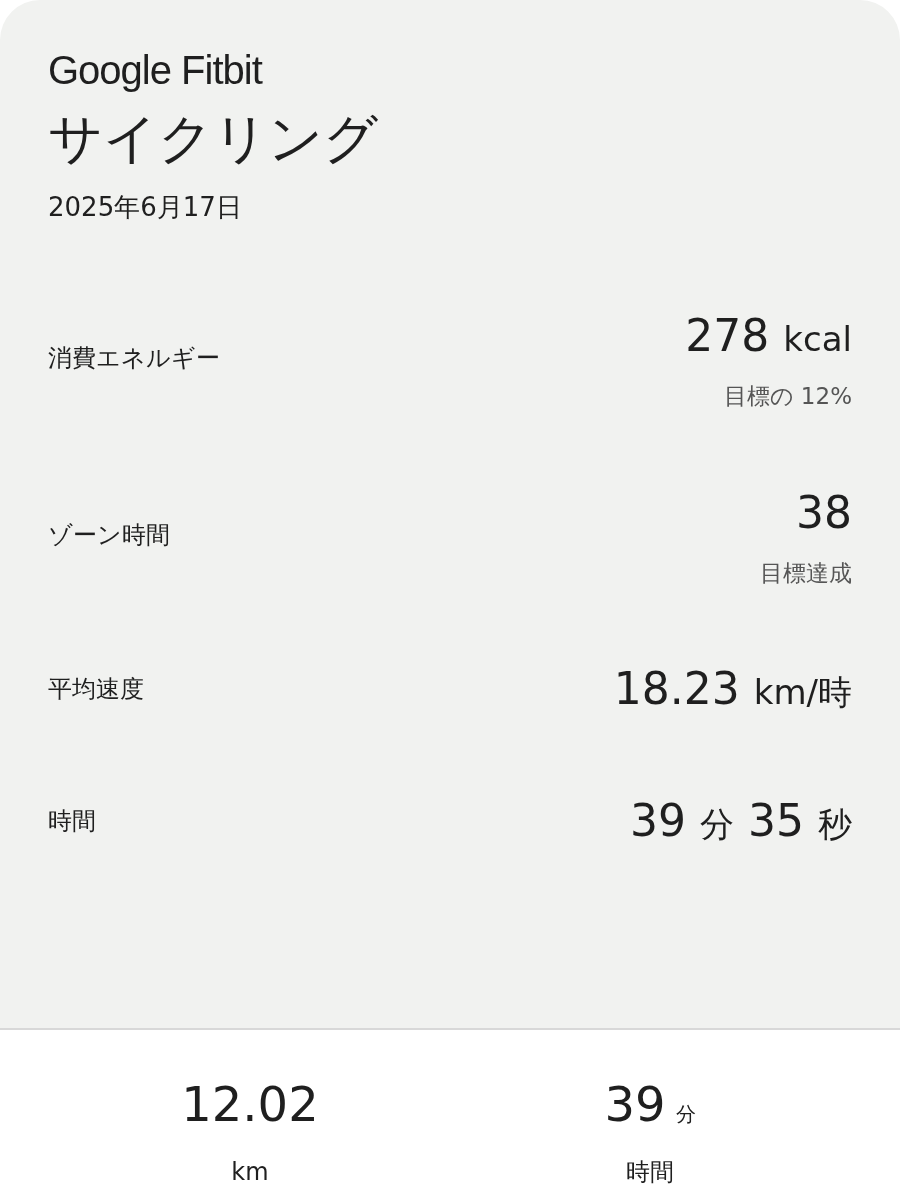  What do you see at coordinates (145, 207) in the screenshot?
I see `activity-date: 2025年6月17日` at bounding box center [145, 207].